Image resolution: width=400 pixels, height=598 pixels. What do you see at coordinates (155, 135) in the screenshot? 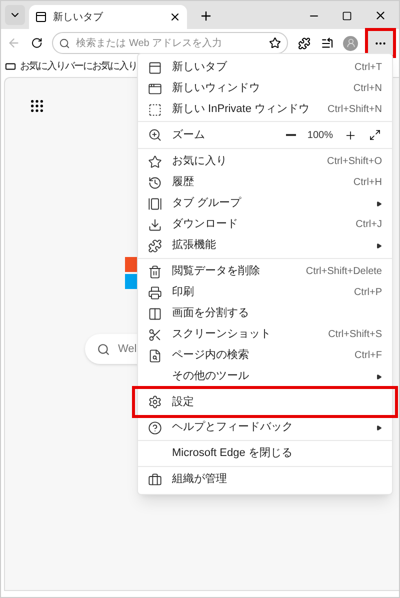
I see `zoom-icon` at bounding box center [155, 135].